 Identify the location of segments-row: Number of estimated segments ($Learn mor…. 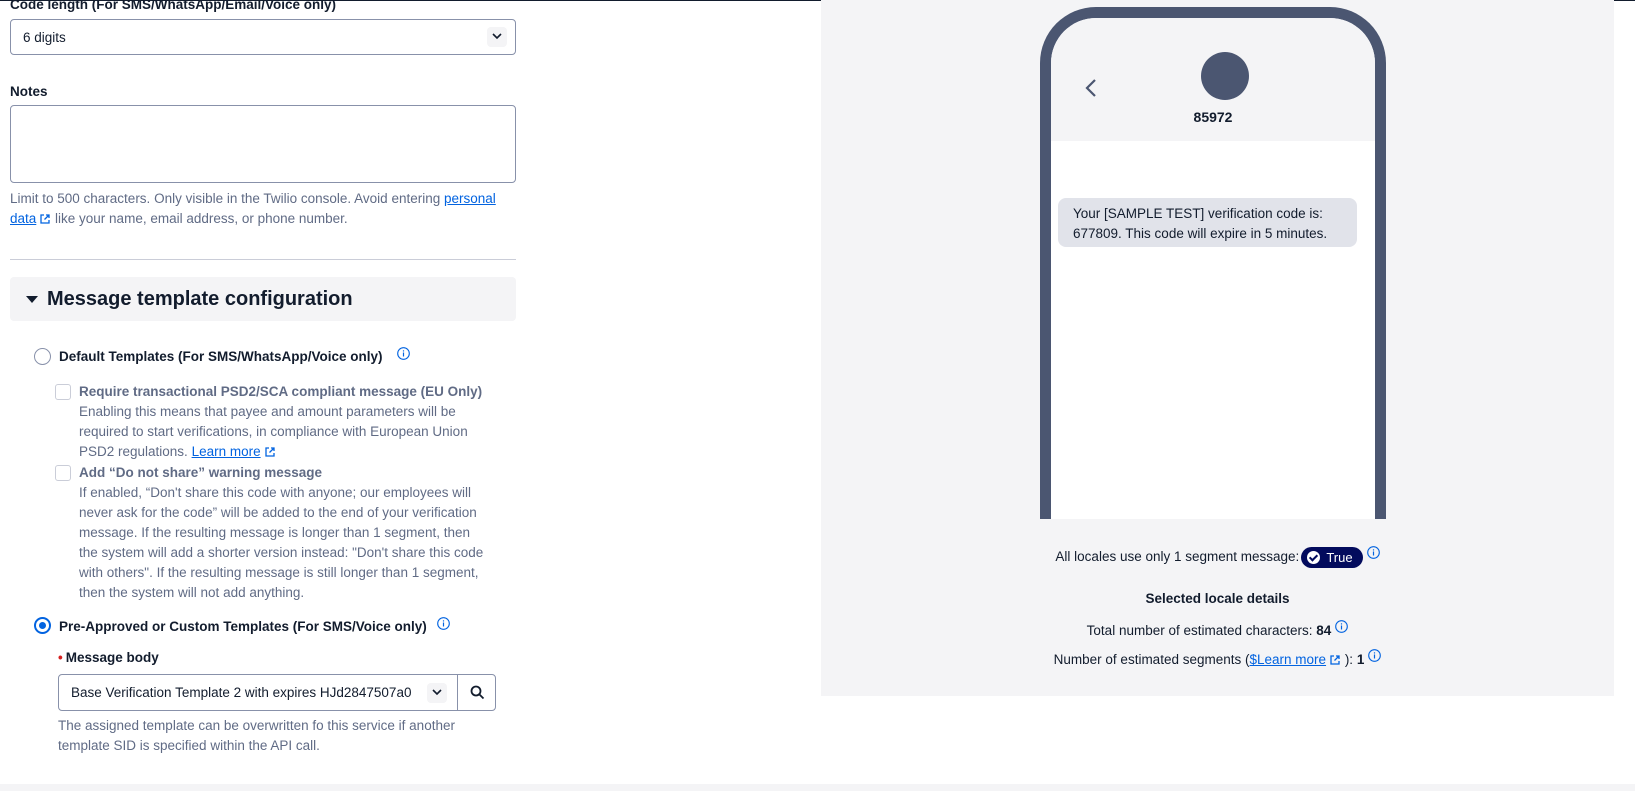
(1217, 658).